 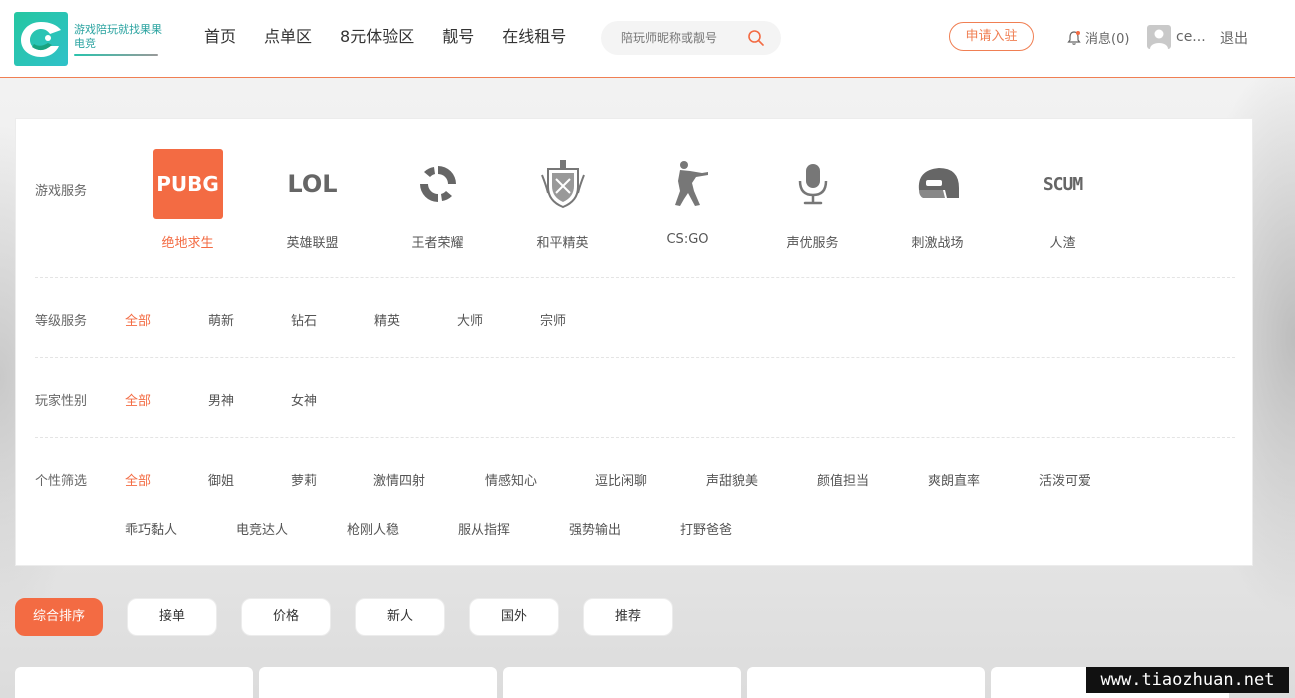 I want to click on gender-option-male: 男神, so click(x=249, y=399).